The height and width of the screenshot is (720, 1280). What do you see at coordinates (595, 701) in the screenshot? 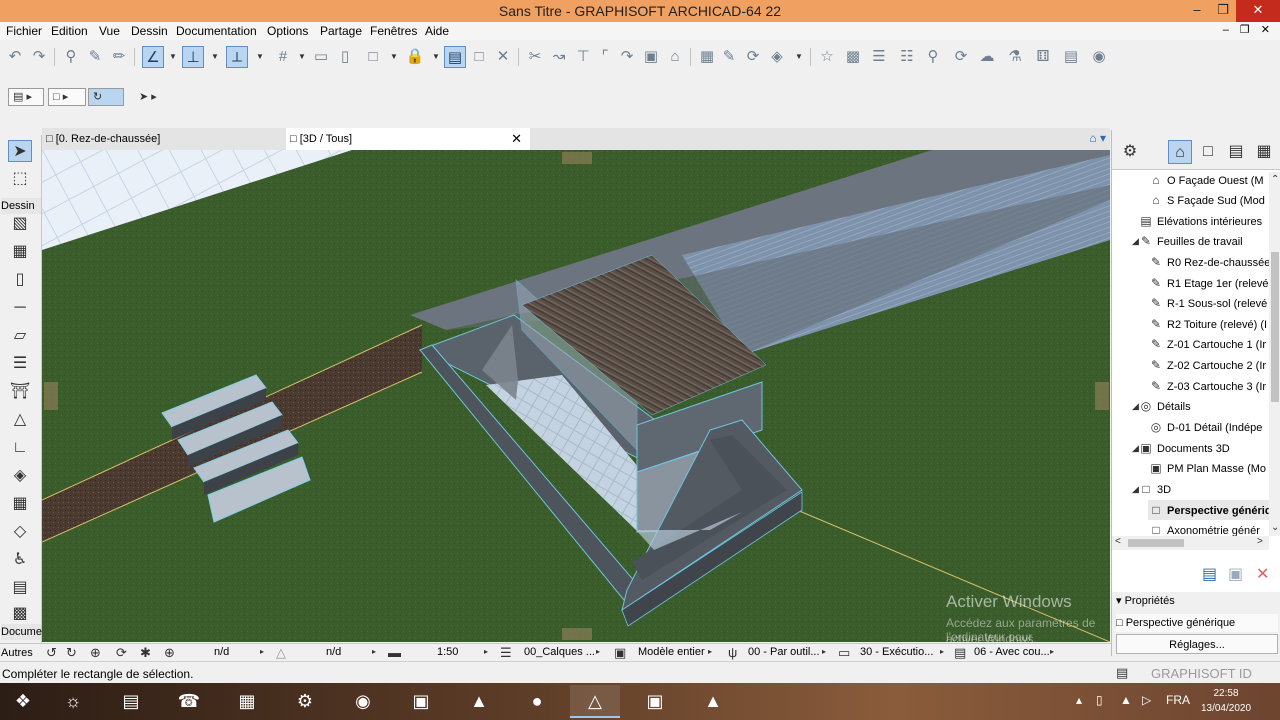
I see `archicad-icon: △` at bounding box center [595, 701].